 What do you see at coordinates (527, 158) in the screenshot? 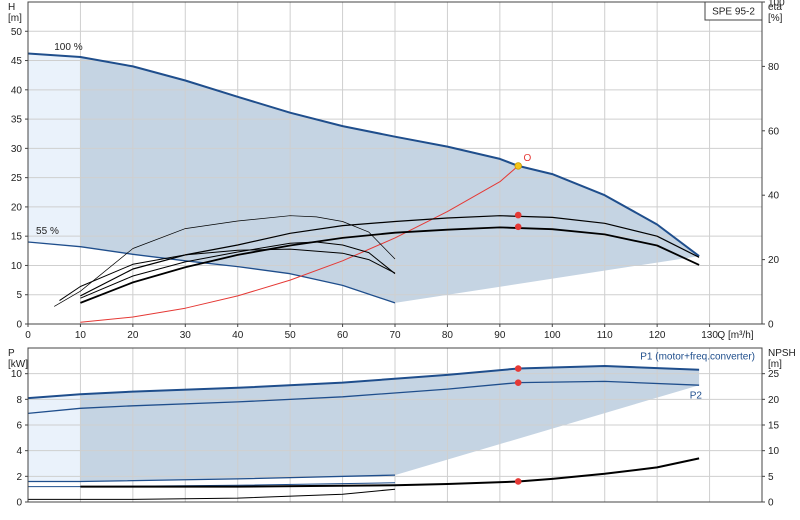
I see `operating-point-label: O` at bounding box center [527, 158].